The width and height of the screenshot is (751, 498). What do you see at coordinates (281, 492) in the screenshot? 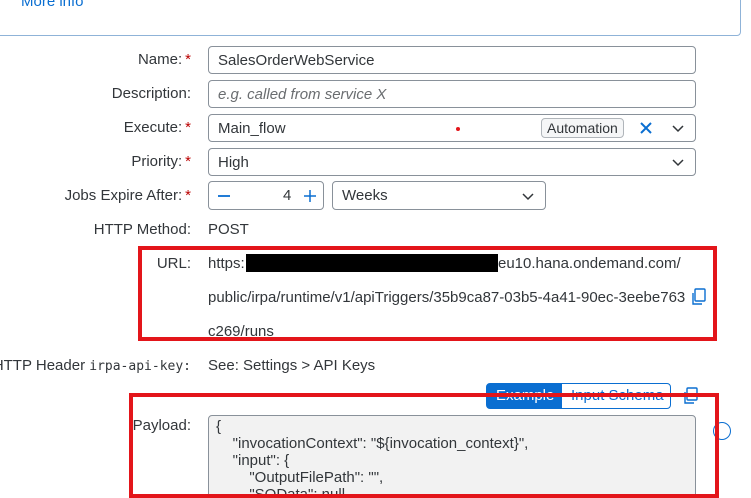
I see `code-line: "SOData": null` at bounding box center [281, 492].